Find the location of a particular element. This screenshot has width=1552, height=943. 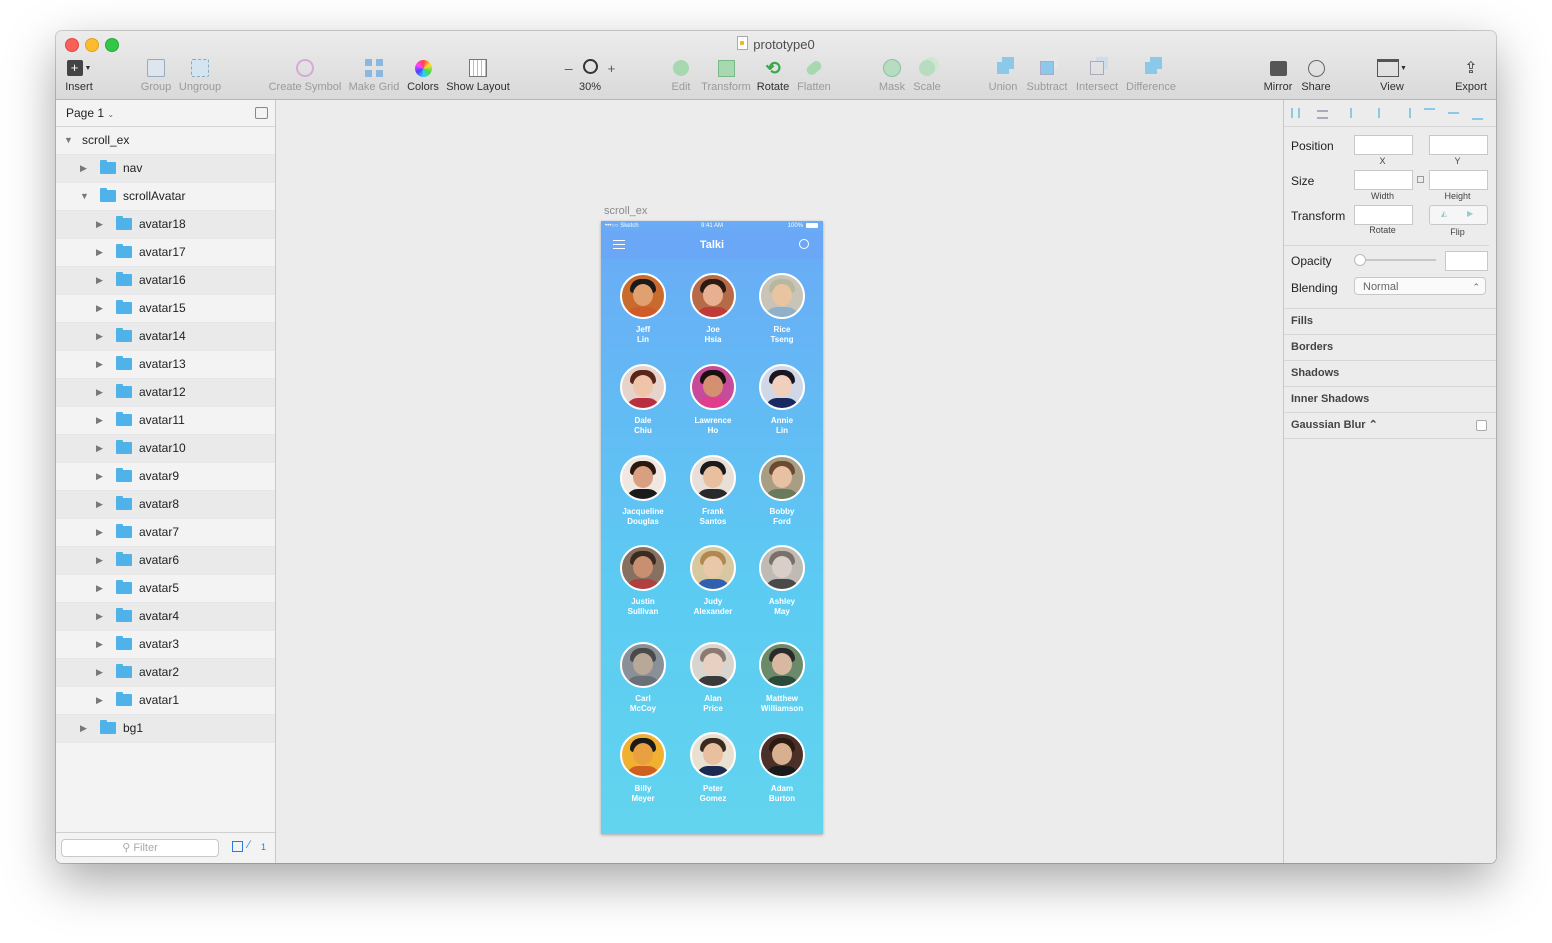

group-button: Group is located at coordinates (156, 75).